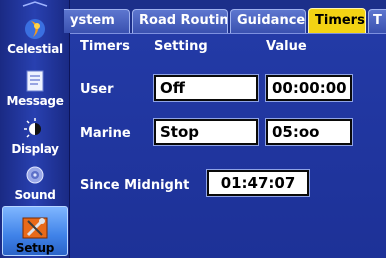  Describe the element at coordinates (206, 88) in the screenshot. I see `user-timer-setting-field: Off` at that location.